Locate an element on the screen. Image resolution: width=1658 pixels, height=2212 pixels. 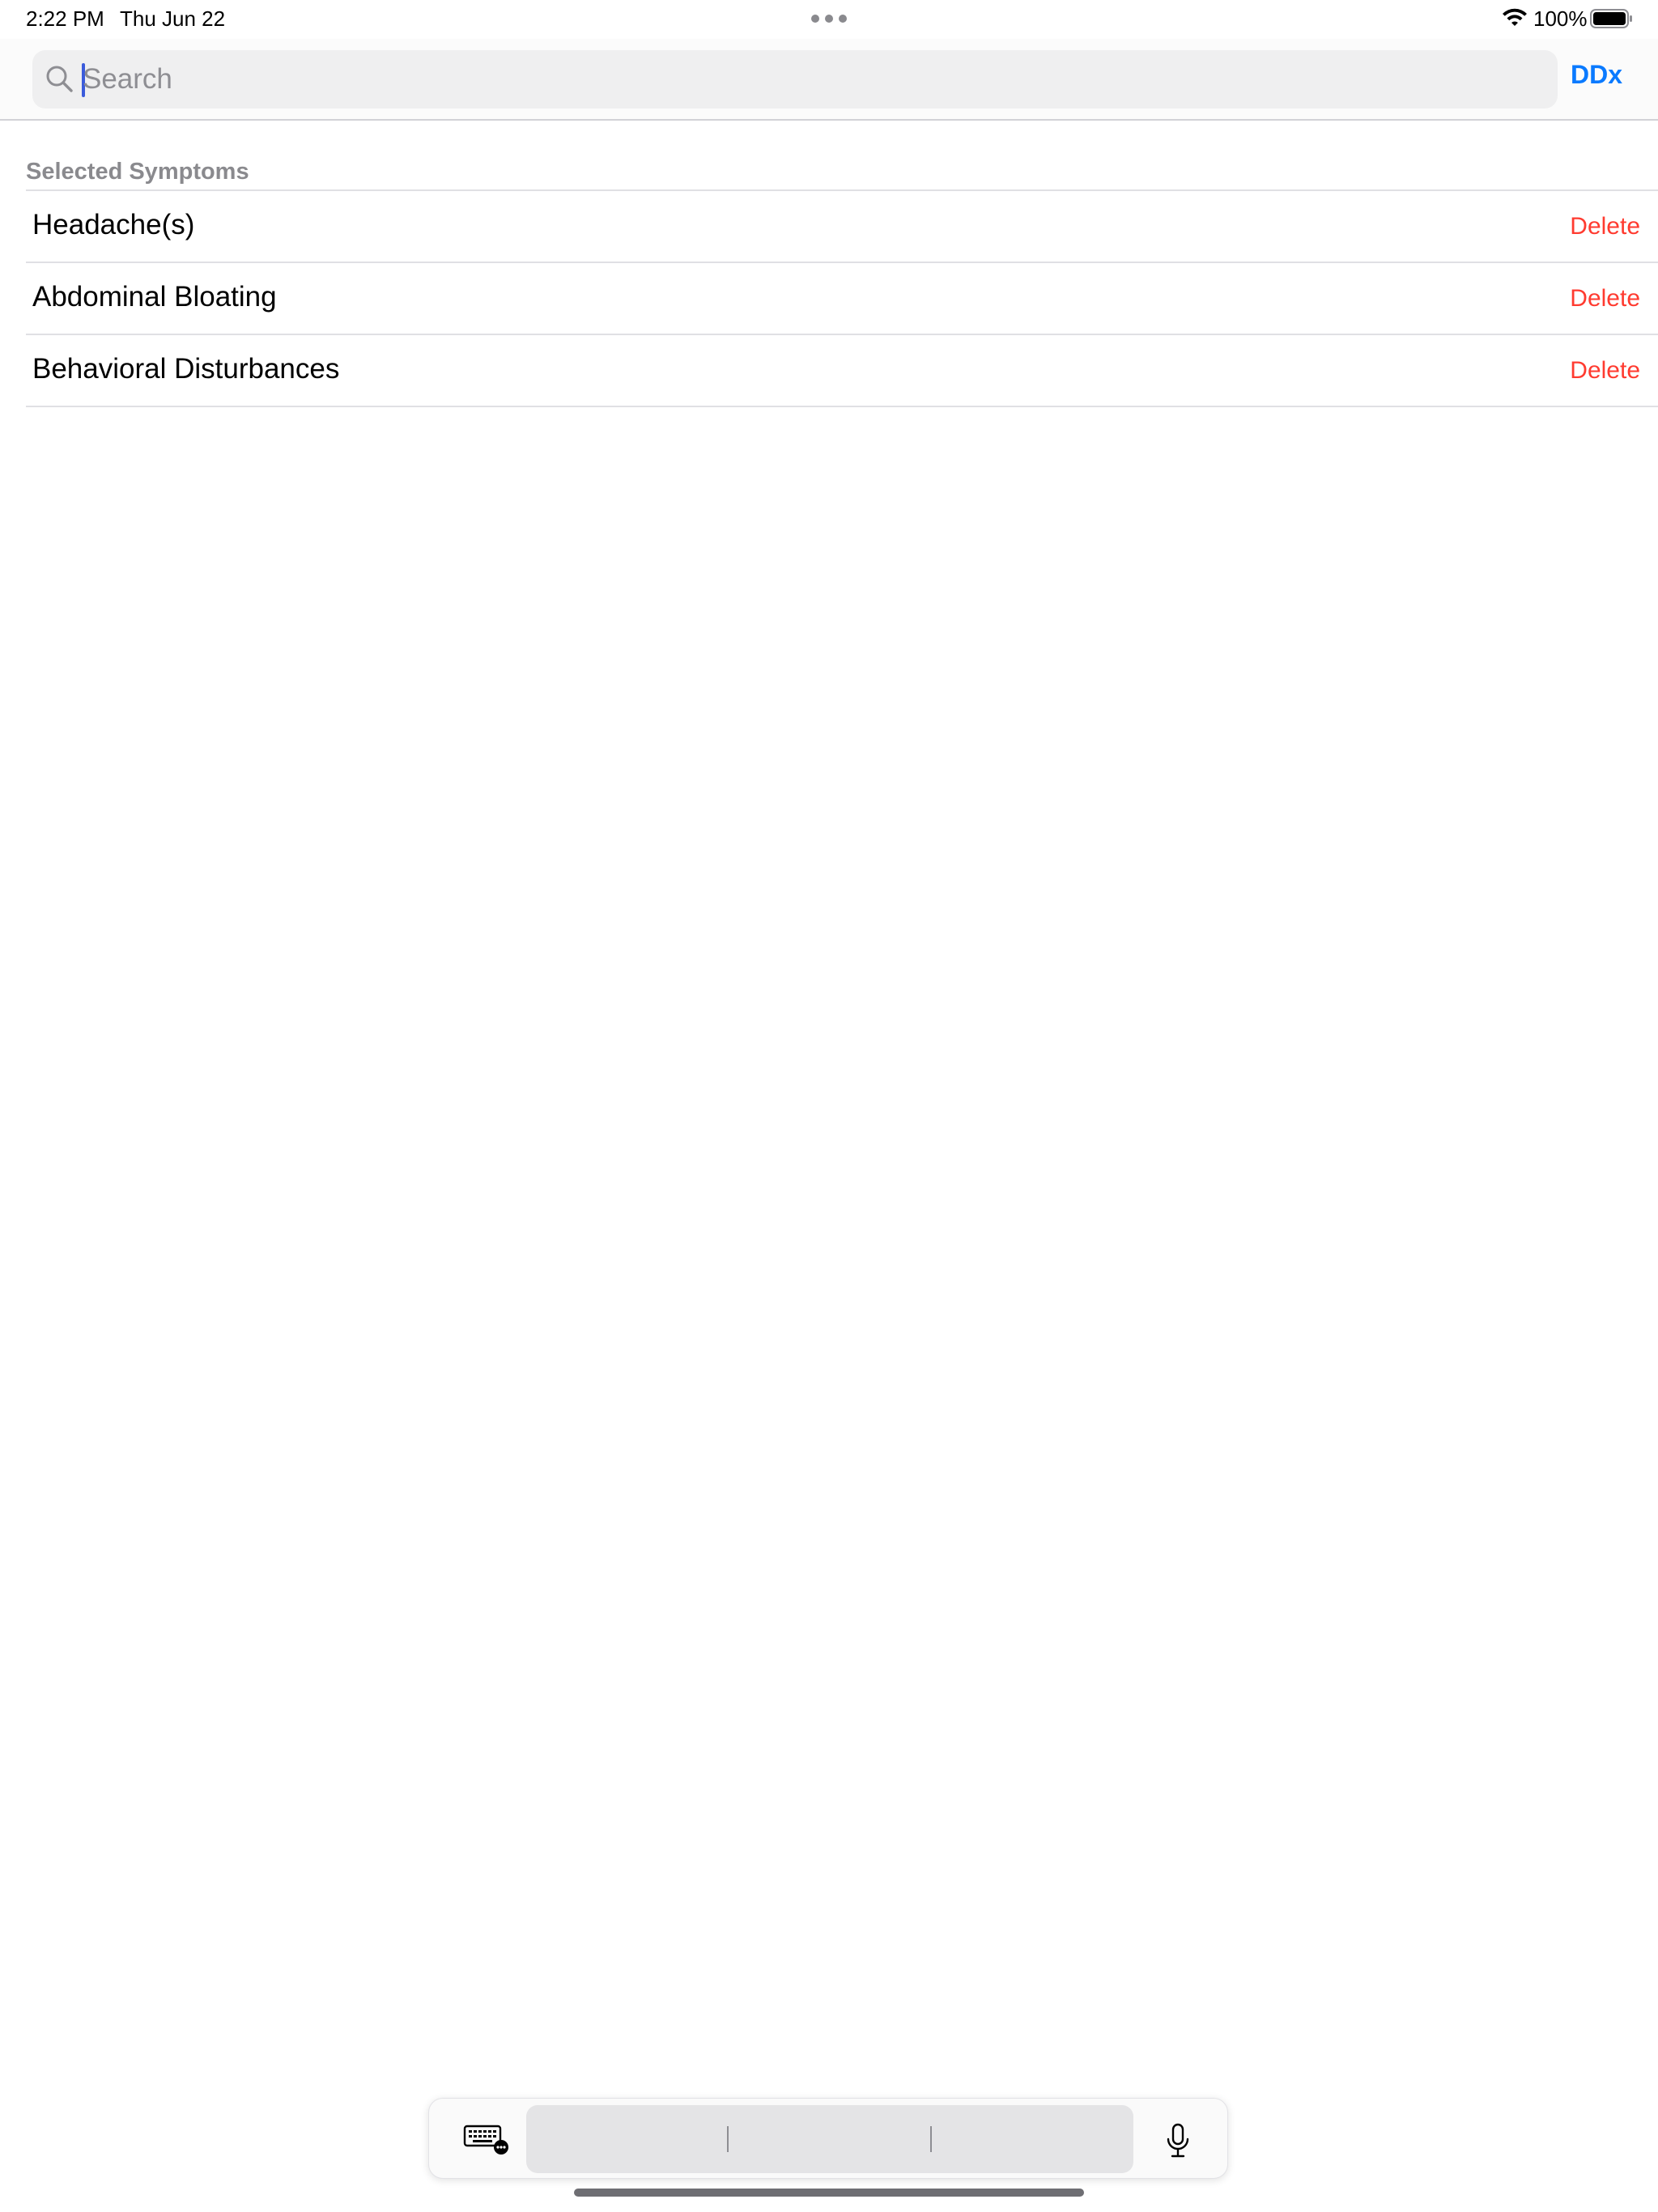
status-date: Thu Jun 22 is located at coordinates (173, 19).